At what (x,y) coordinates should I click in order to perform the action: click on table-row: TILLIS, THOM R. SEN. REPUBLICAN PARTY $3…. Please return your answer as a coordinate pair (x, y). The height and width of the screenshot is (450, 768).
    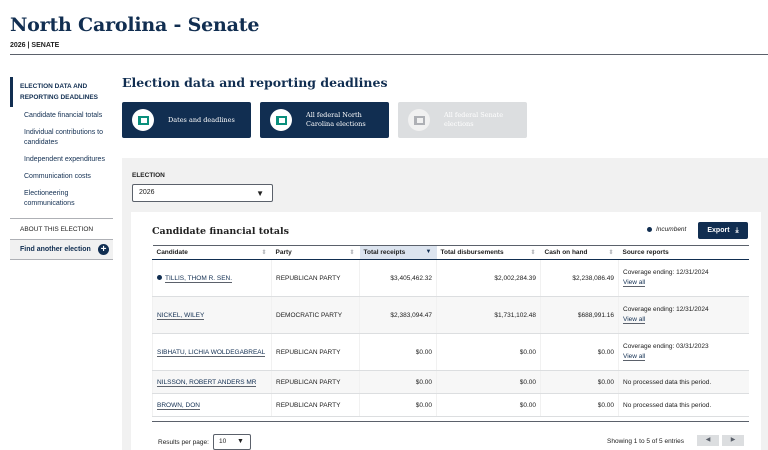
    Looking at the image, I should click on (450, 278).